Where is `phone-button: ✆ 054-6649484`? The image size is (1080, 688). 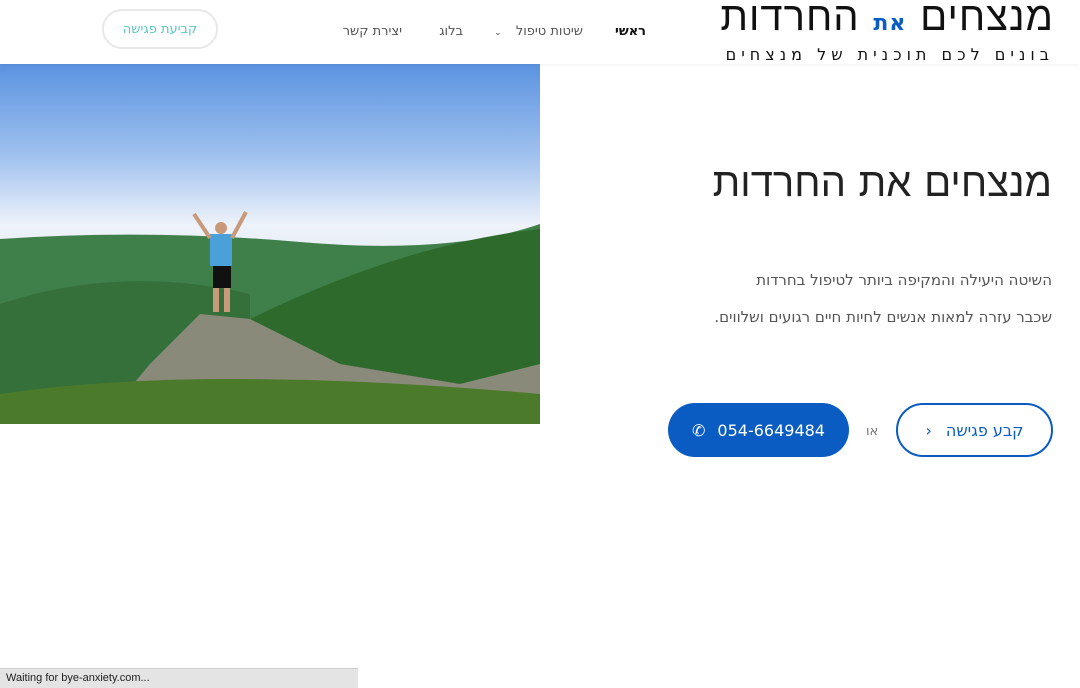
phone-button: ✆ 054-6649484 is located at coordinates (758, 430).